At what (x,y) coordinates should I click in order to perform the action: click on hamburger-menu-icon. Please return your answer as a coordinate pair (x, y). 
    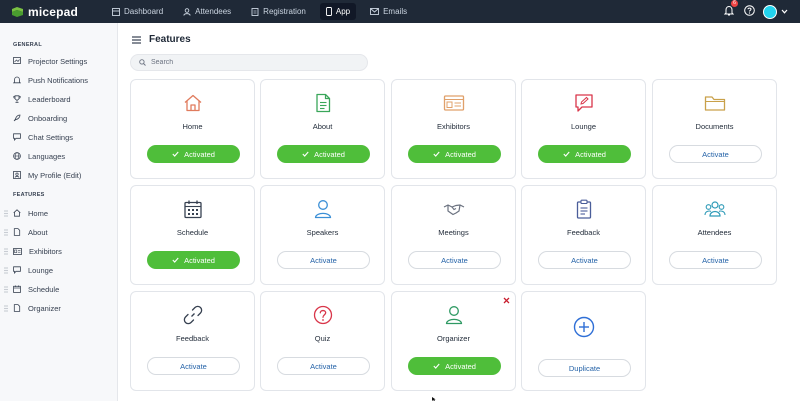
    Looking at the image, I should click on (136, 39).